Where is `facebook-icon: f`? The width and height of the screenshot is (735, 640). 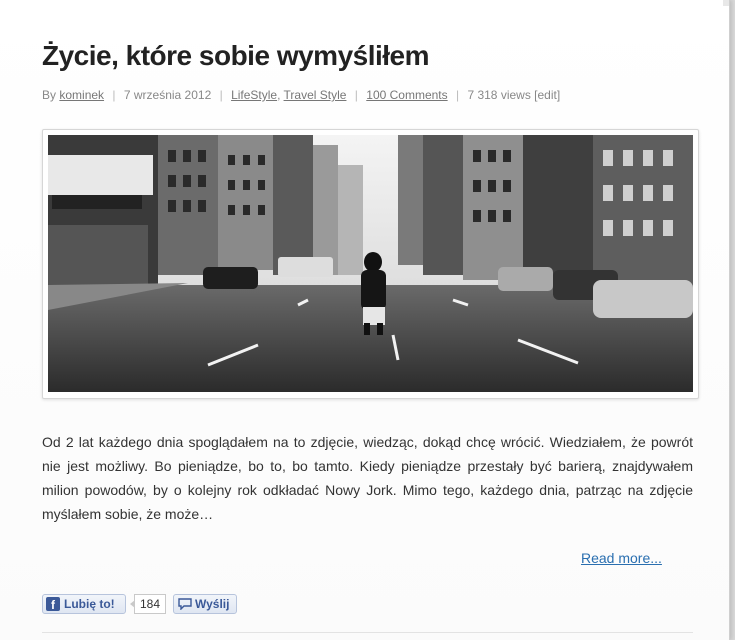 facebook-icon: f is located at coordinates (53, 604).